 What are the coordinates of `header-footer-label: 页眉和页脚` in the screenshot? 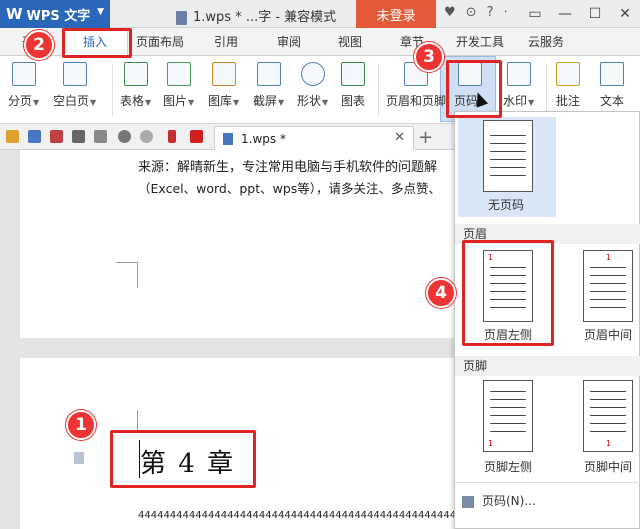 It's located at (416, 101).